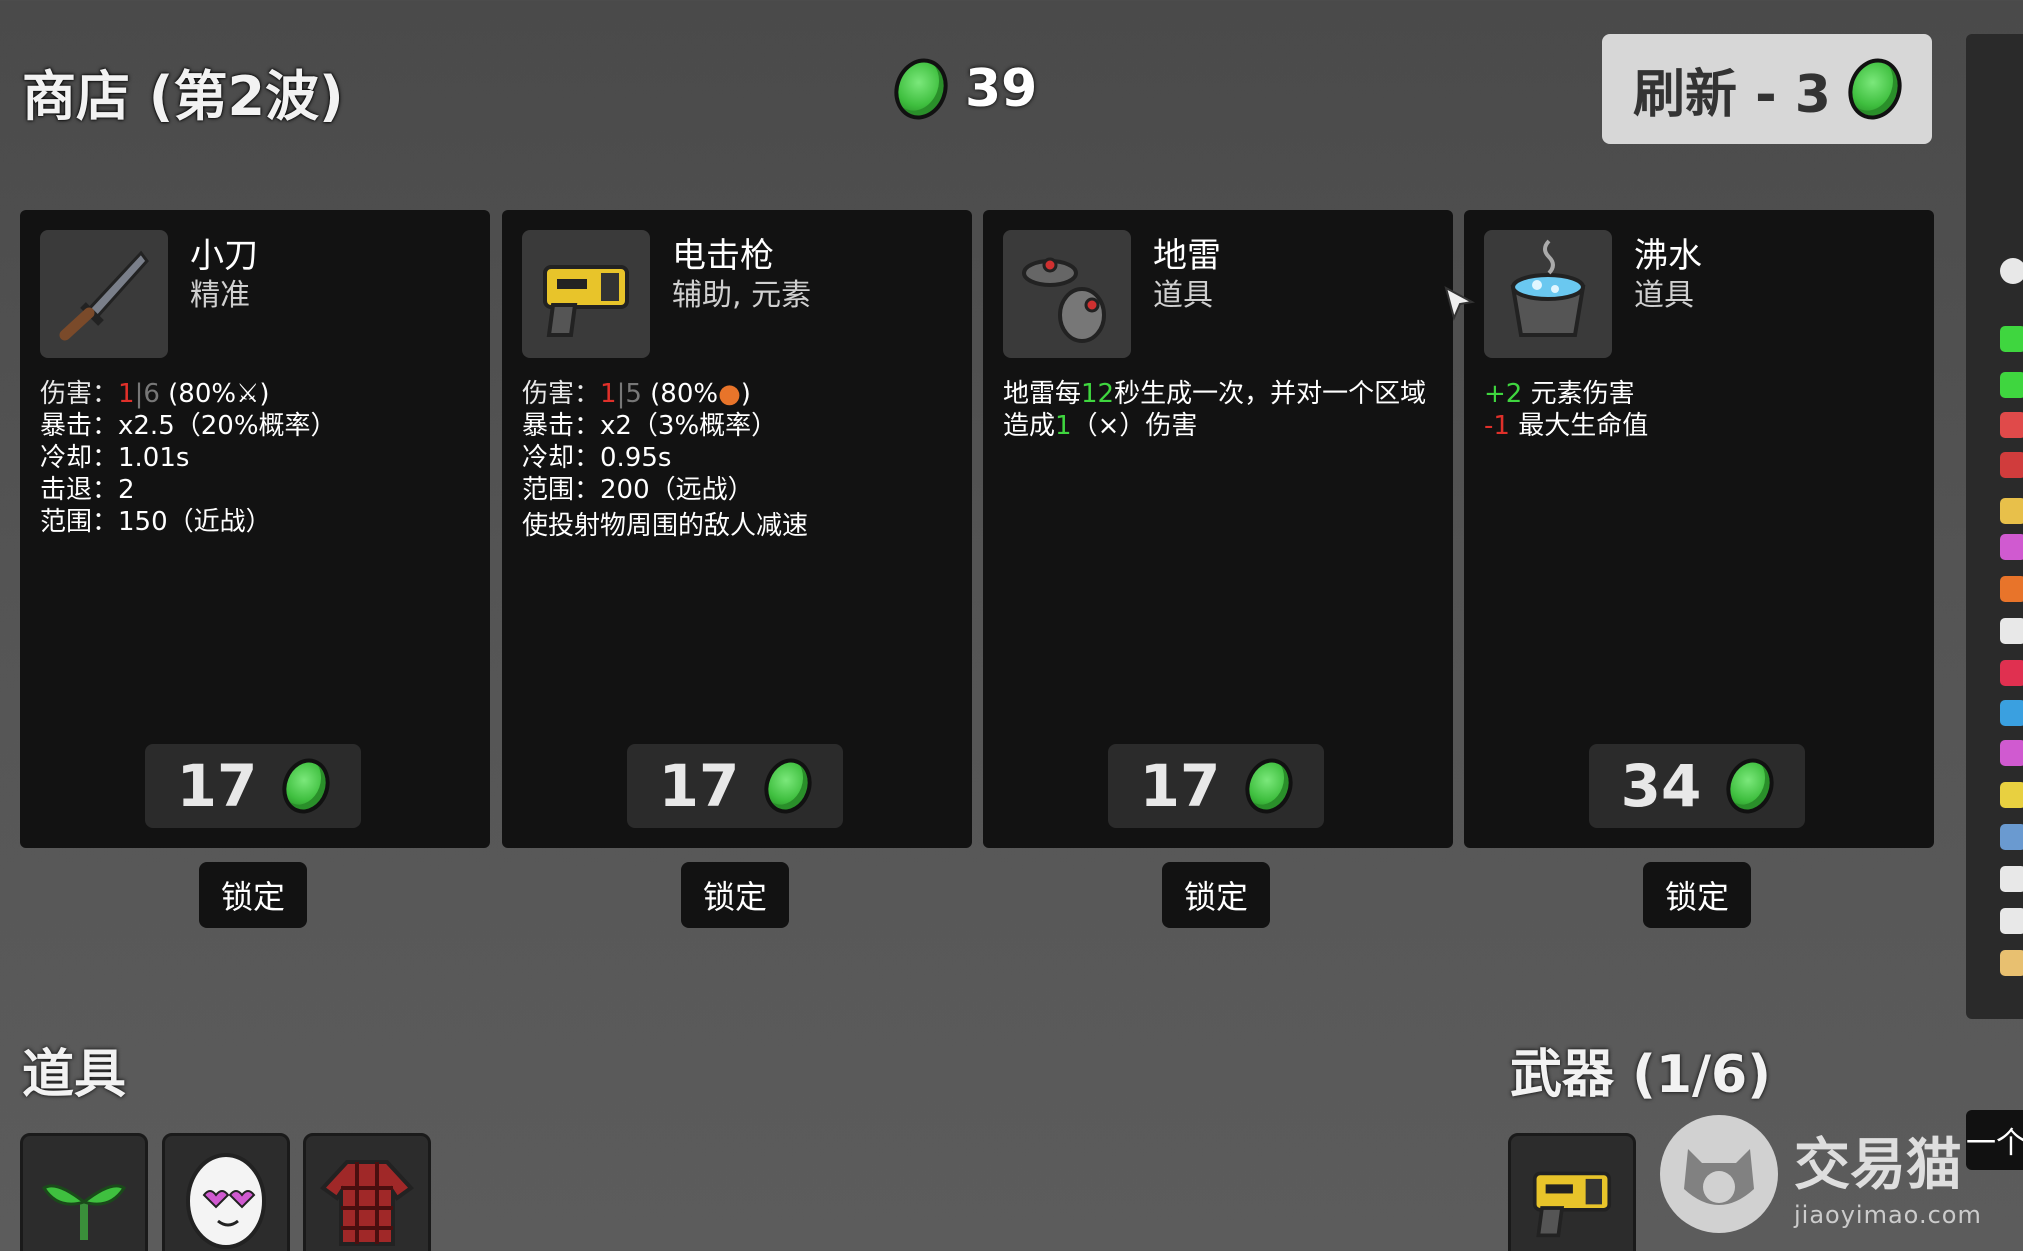 The image size is (2023, 1251). I want to click on buy-price-button: 34, so click(1697, 786).